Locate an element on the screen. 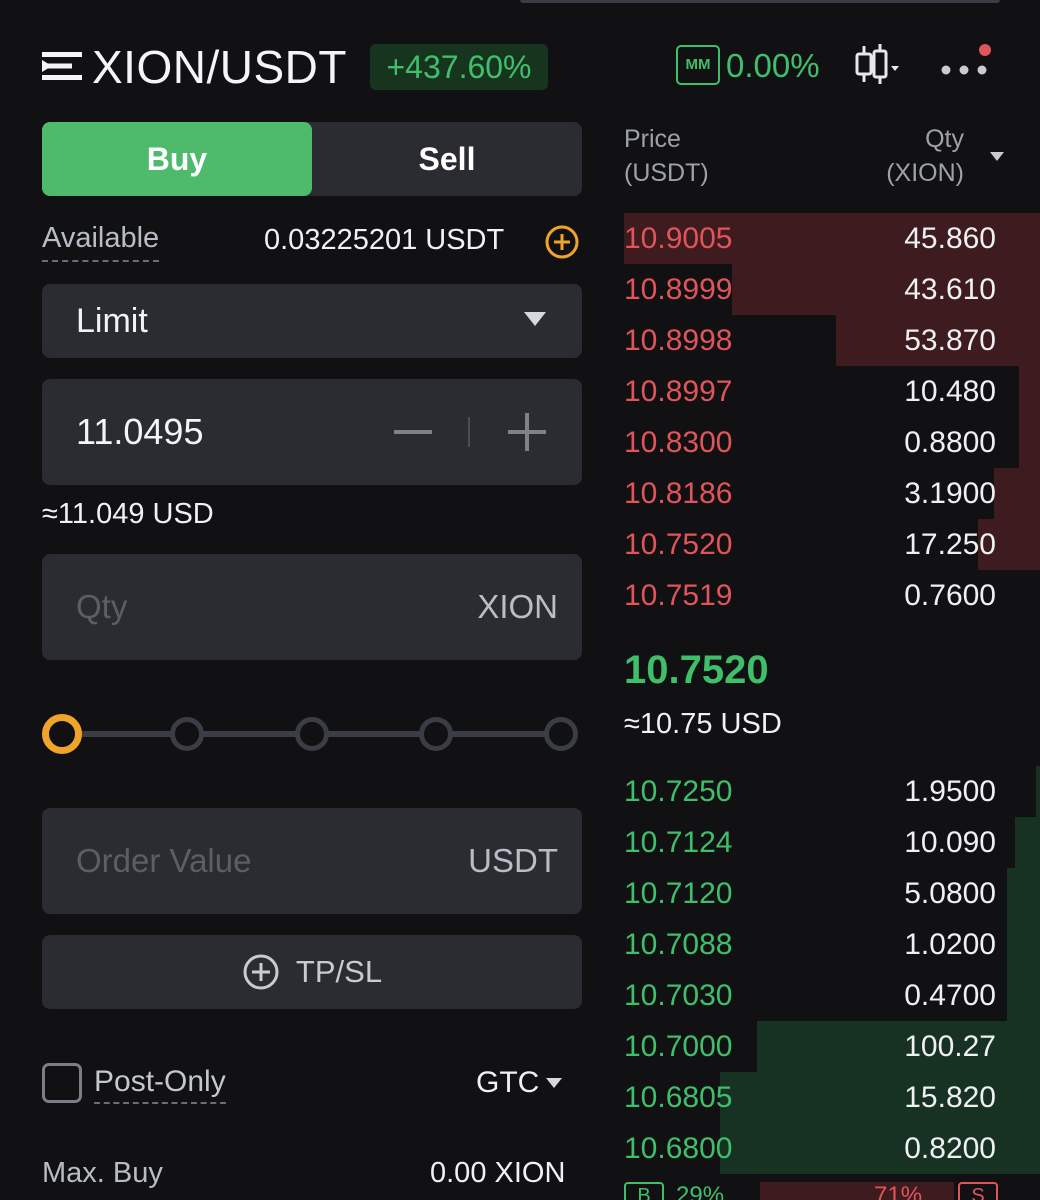  ask-price: 10.8300 is located at coordinates (678, 442).